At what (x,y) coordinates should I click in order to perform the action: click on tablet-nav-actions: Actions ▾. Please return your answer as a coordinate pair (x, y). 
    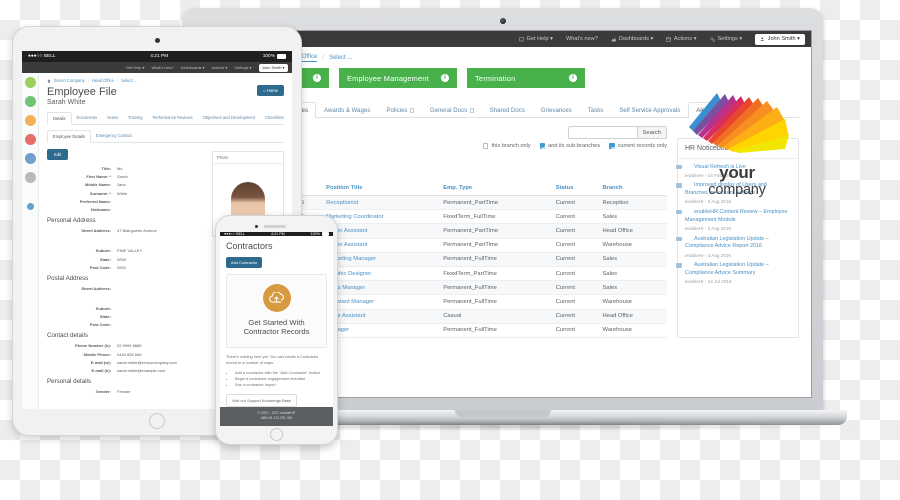
    Looking at the image, I should click on (220, 67).